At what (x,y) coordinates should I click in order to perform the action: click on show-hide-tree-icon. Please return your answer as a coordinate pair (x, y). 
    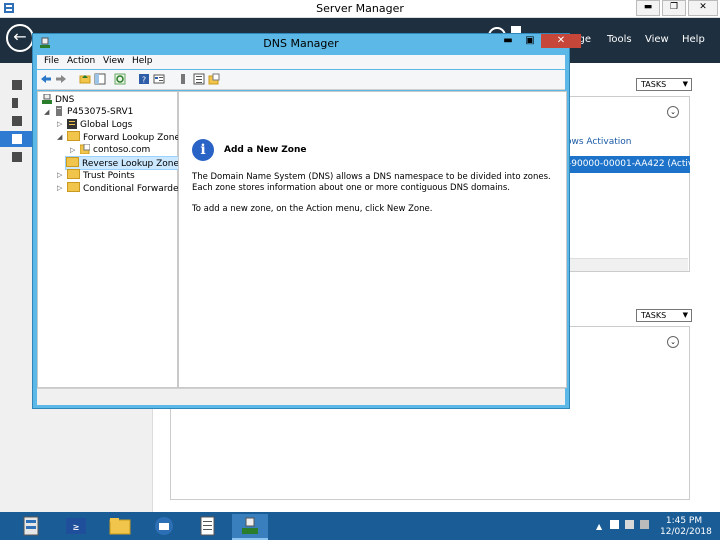
    Looking at the image, I should click on (100, 79).